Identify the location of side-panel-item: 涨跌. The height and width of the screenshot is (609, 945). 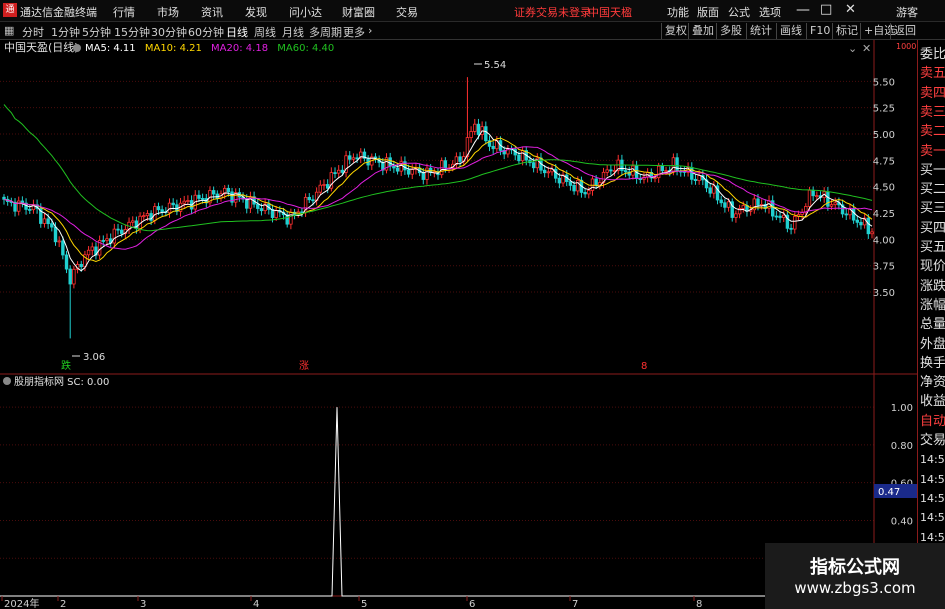
(932, 287).